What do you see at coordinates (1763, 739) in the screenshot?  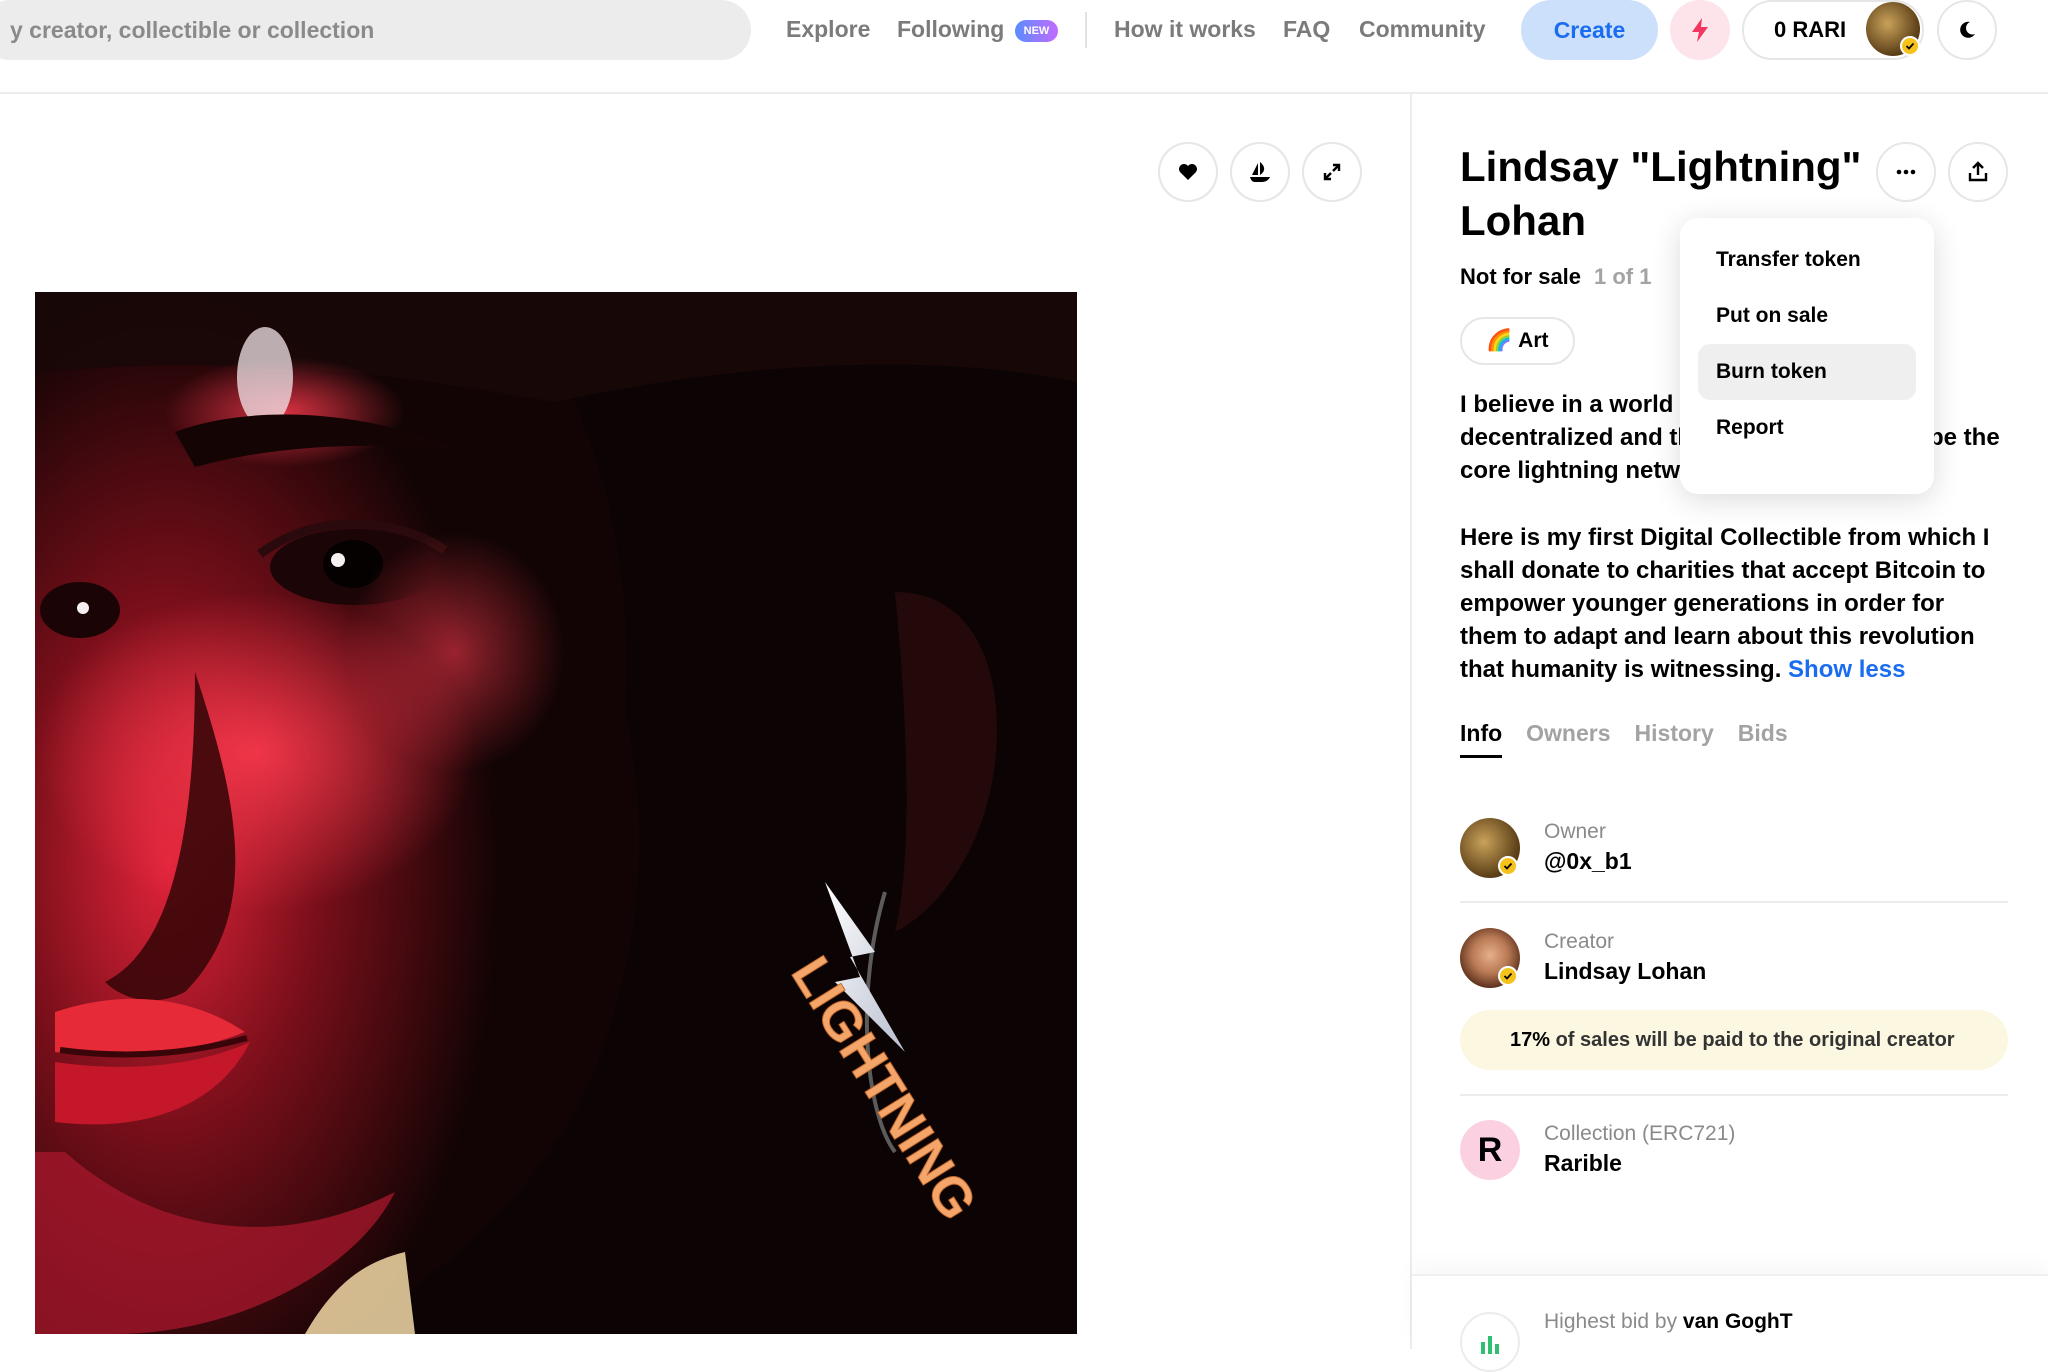 I see `tab-bids: Bids` at bounding box center [1763, 739].